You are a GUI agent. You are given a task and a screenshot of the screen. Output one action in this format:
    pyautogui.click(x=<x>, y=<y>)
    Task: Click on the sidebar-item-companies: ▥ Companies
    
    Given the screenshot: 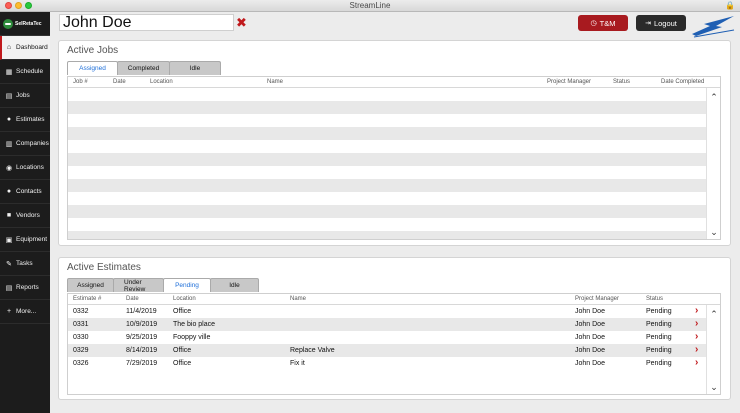 What is the action you would take?
    pyautogui.click(x=25, y=144)
    